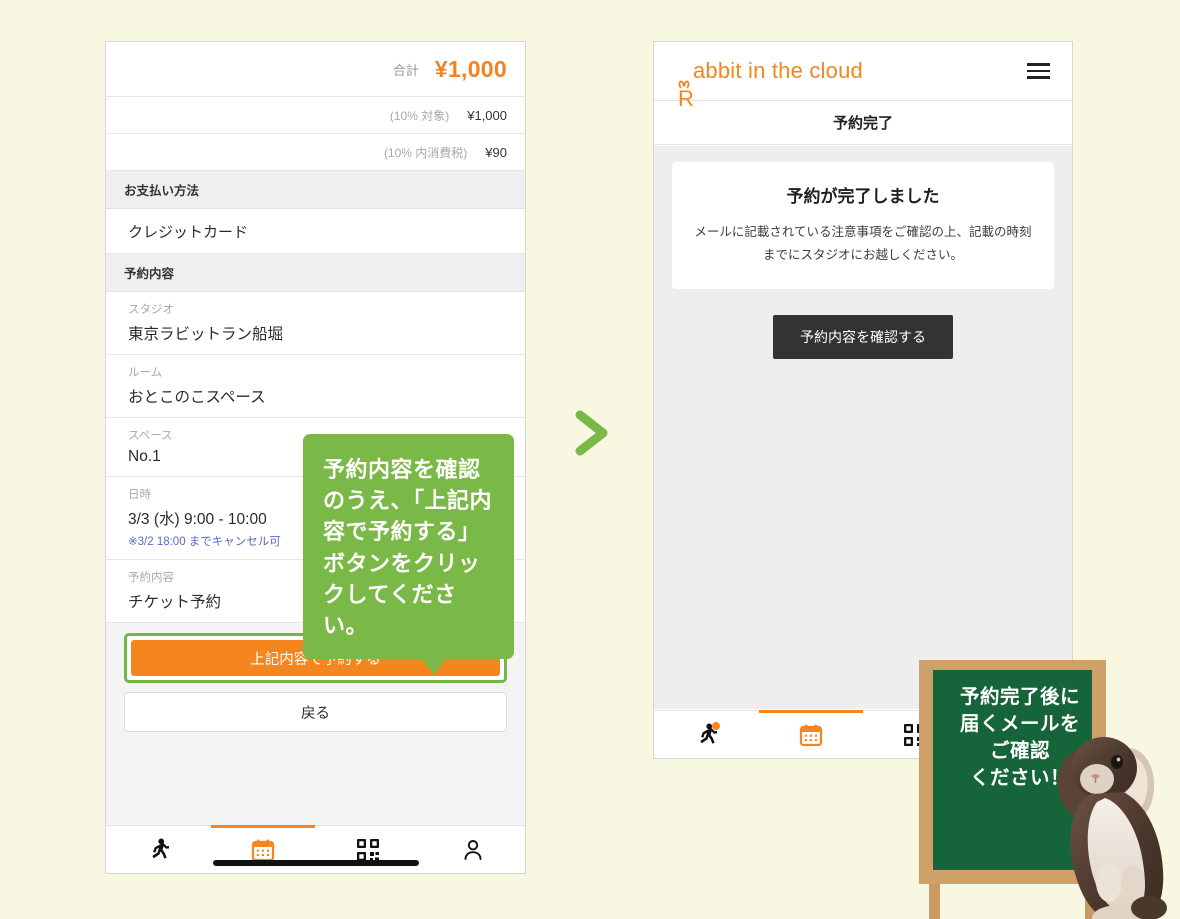  I want to click on person-icon, so click(473, 850).